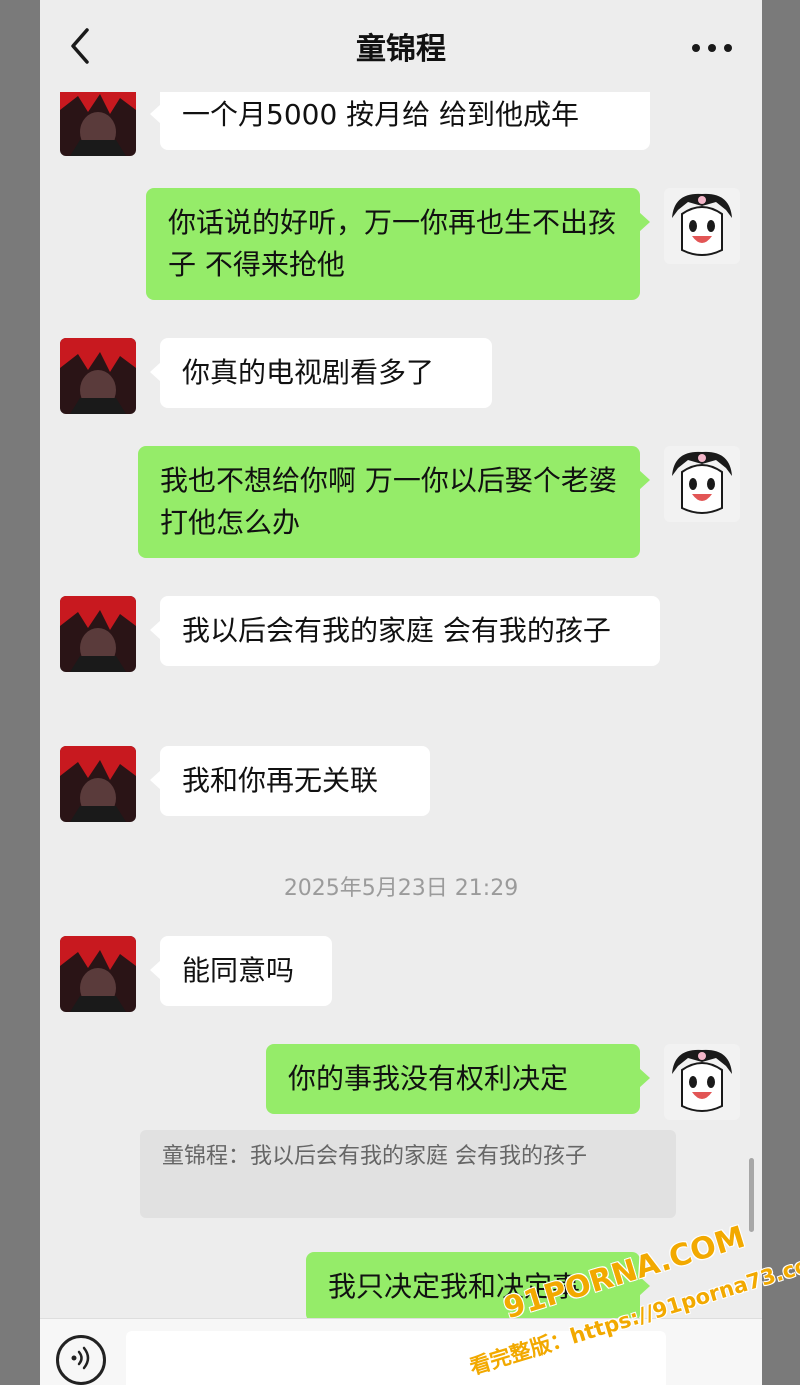 This screenshot has height=1385, width=800. Describe the element at coordinates (696, 48) in the screenshot. I see `more-dots-icon` at that location.